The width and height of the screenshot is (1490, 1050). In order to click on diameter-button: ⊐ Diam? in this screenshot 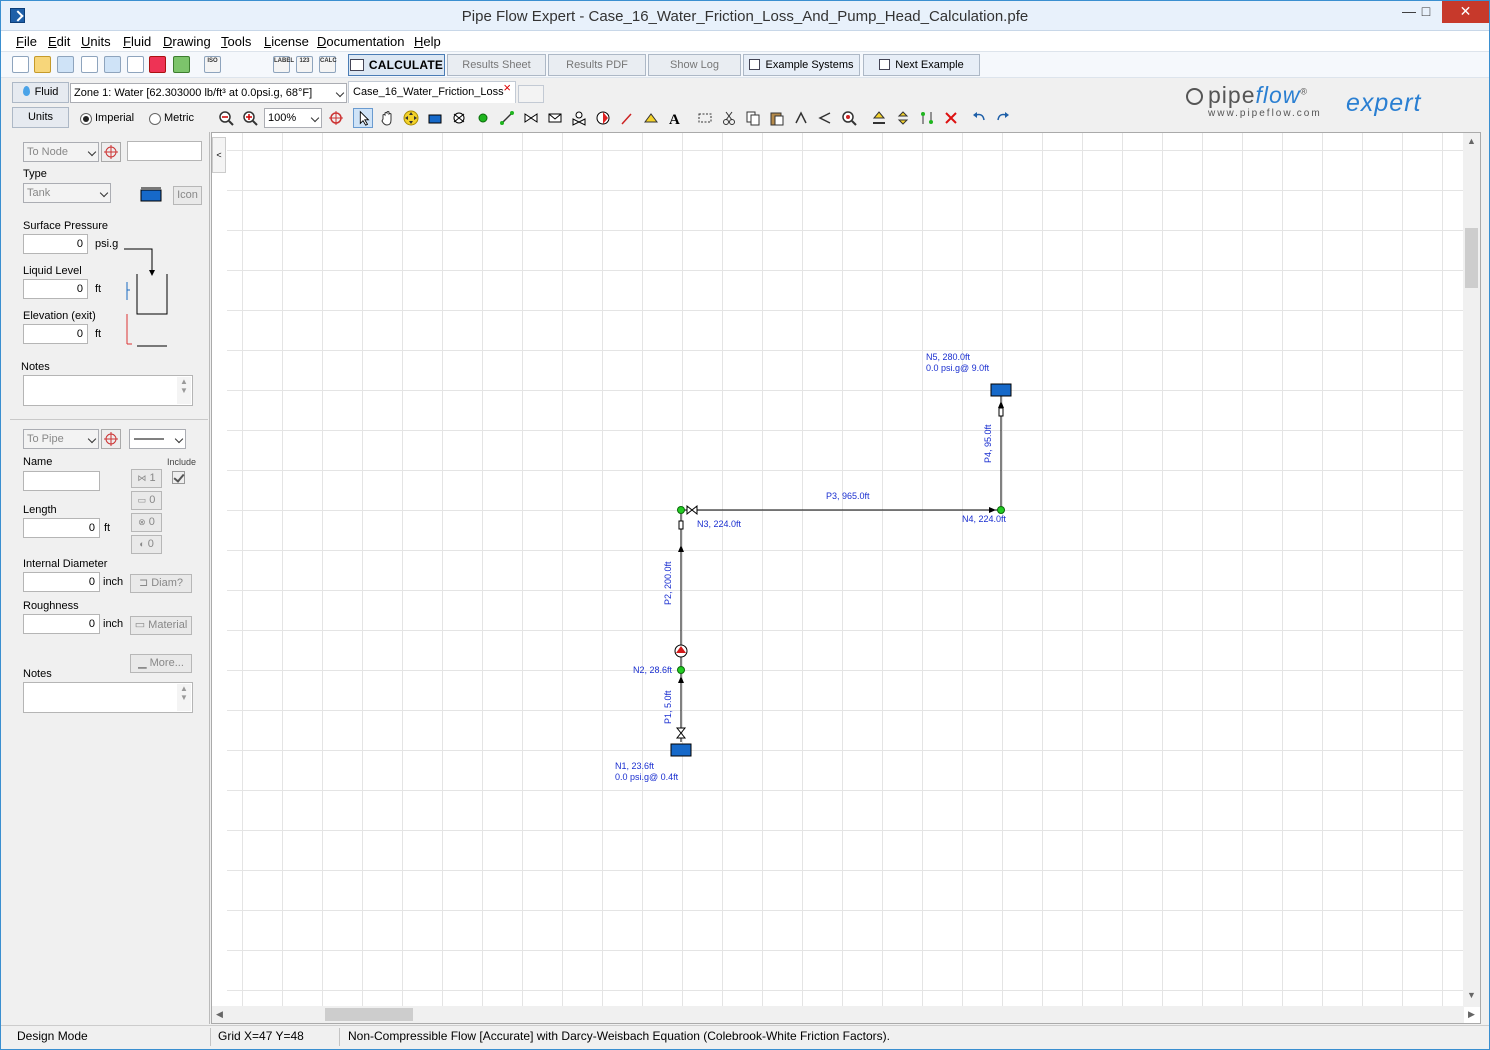, I will do `click(161, 583)`.